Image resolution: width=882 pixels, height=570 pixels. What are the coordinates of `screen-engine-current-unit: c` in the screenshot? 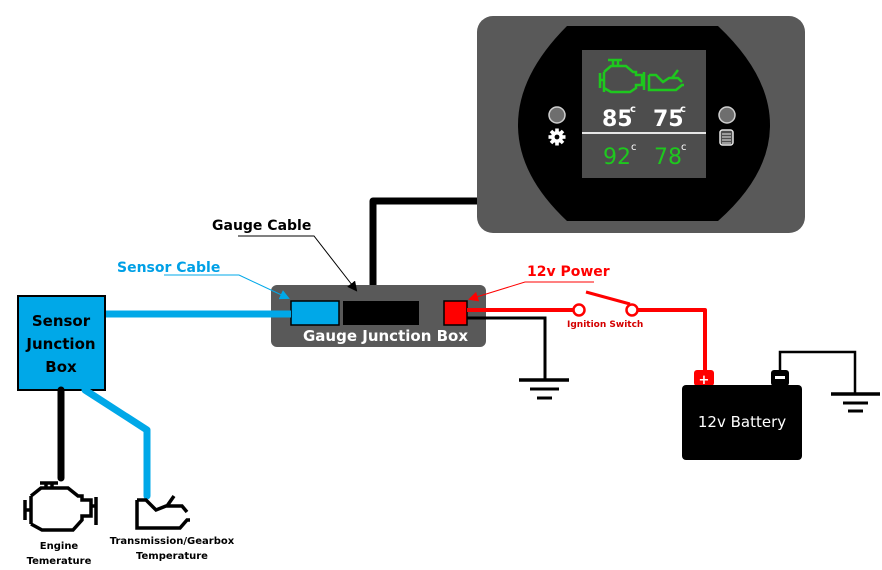 It's located at (633, 109).